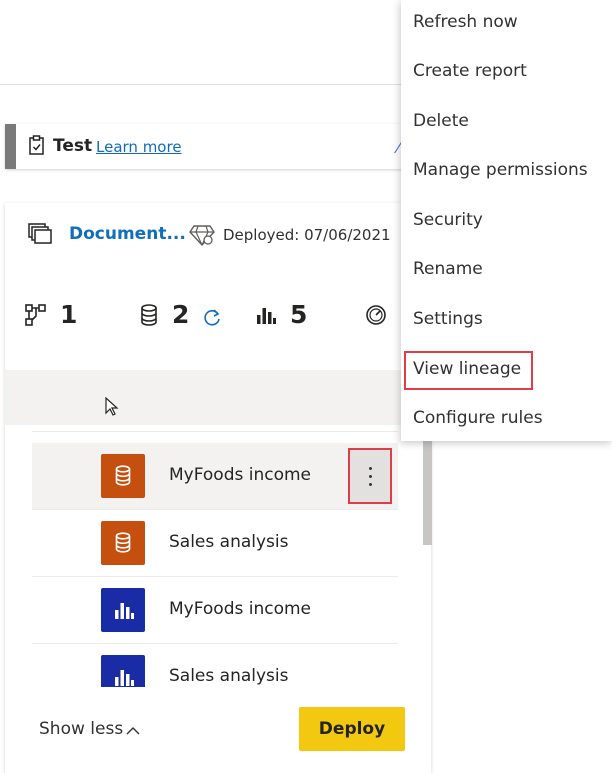 This screenshot has width=612, height=773. Describe the element at coordinates (448, 269) in the screenshot. I see `menu-item-label: Rename` at that location.